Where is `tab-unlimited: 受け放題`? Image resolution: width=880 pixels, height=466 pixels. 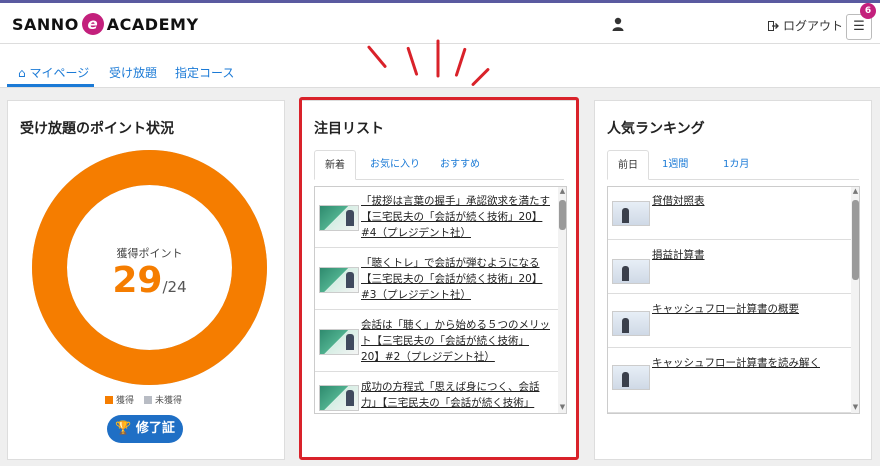 tab-unlimited: 受け放題 is located at coordinates (133, 72).